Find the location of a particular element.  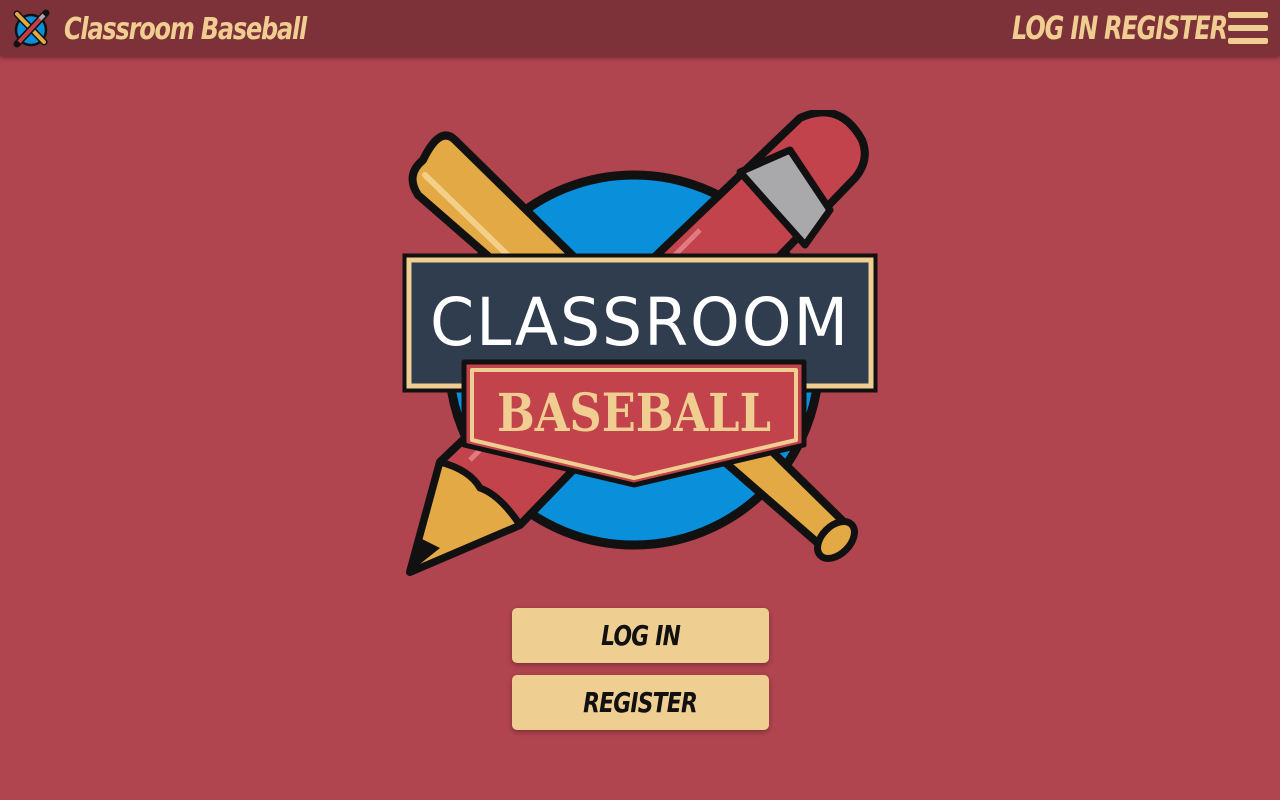

brand-home-link: Classroom Baseball is located at coordinates (188, 29).